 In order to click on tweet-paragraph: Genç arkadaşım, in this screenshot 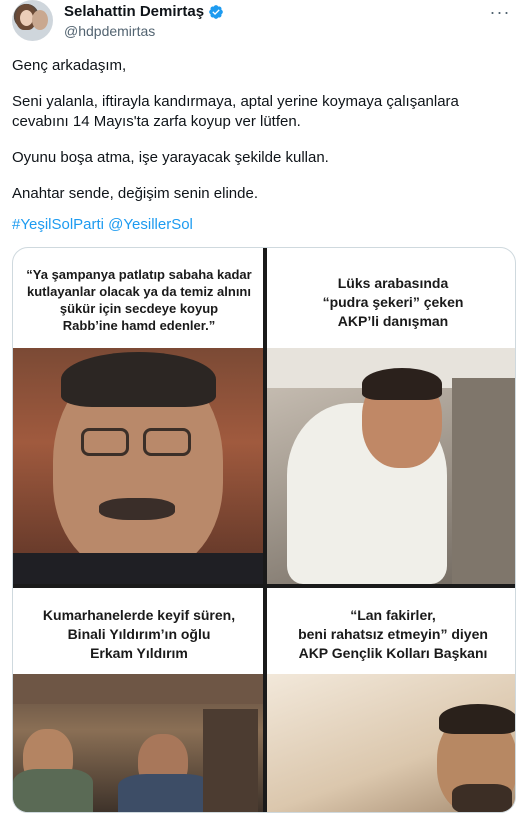, I will do `click(69, 65)`.